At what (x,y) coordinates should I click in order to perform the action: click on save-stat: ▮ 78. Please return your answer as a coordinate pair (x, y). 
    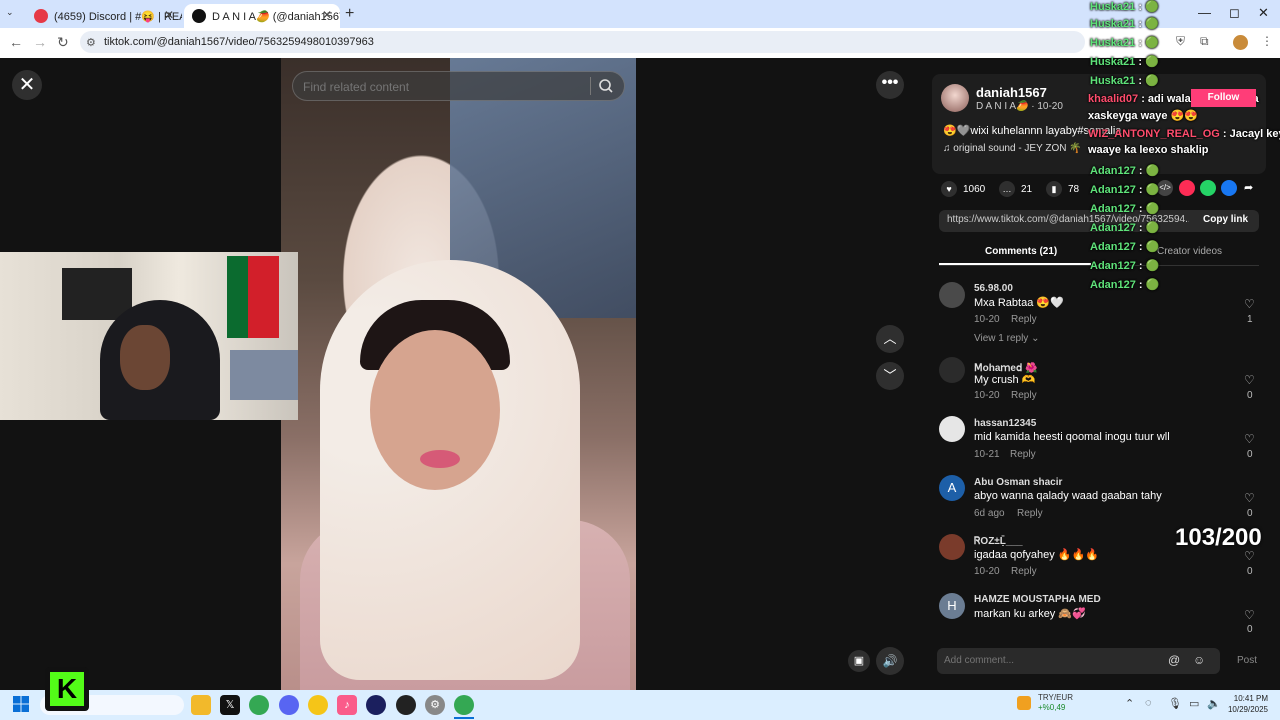
    Looking at the image, I should click on (1062, 189).